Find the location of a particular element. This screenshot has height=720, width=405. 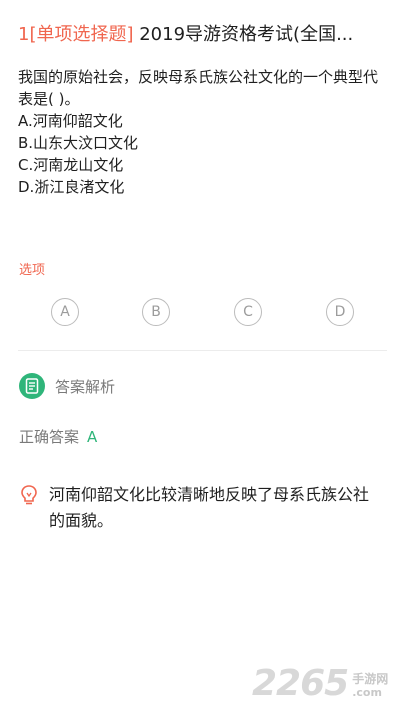

analysis-title: 答案解析 is located at coordinates (85, 386).